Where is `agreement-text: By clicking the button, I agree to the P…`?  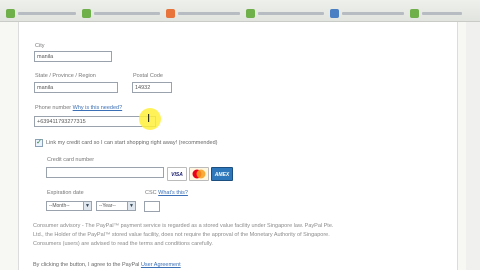 agreement-text: By clicking the button, I agree to the P… is located at coordinates (107, 265).